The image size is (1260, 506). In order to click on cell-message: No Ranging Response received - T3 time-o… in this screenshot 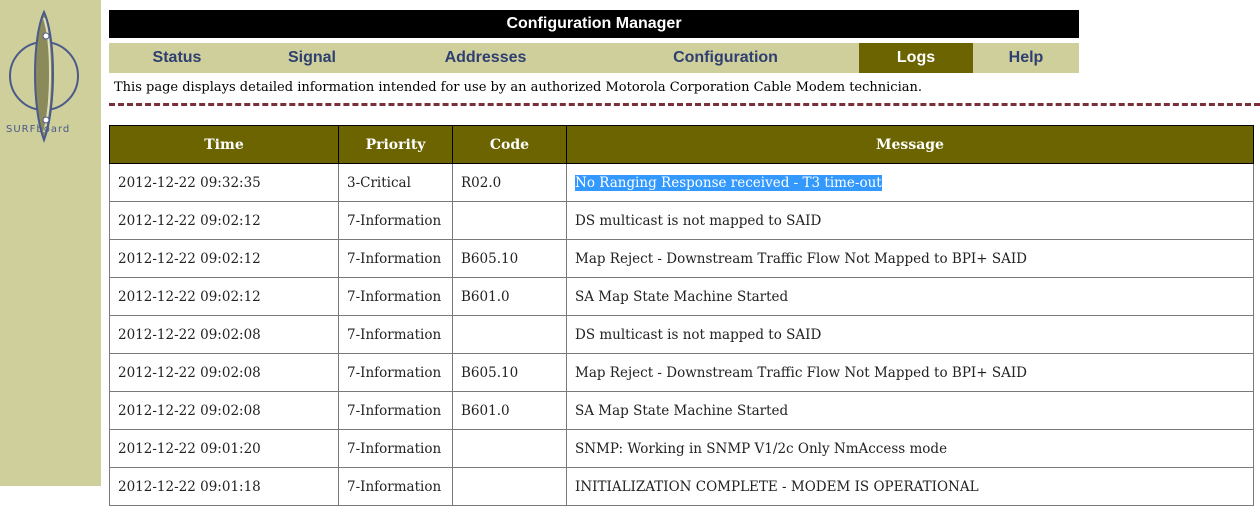, I will do `click(910, 182)`.